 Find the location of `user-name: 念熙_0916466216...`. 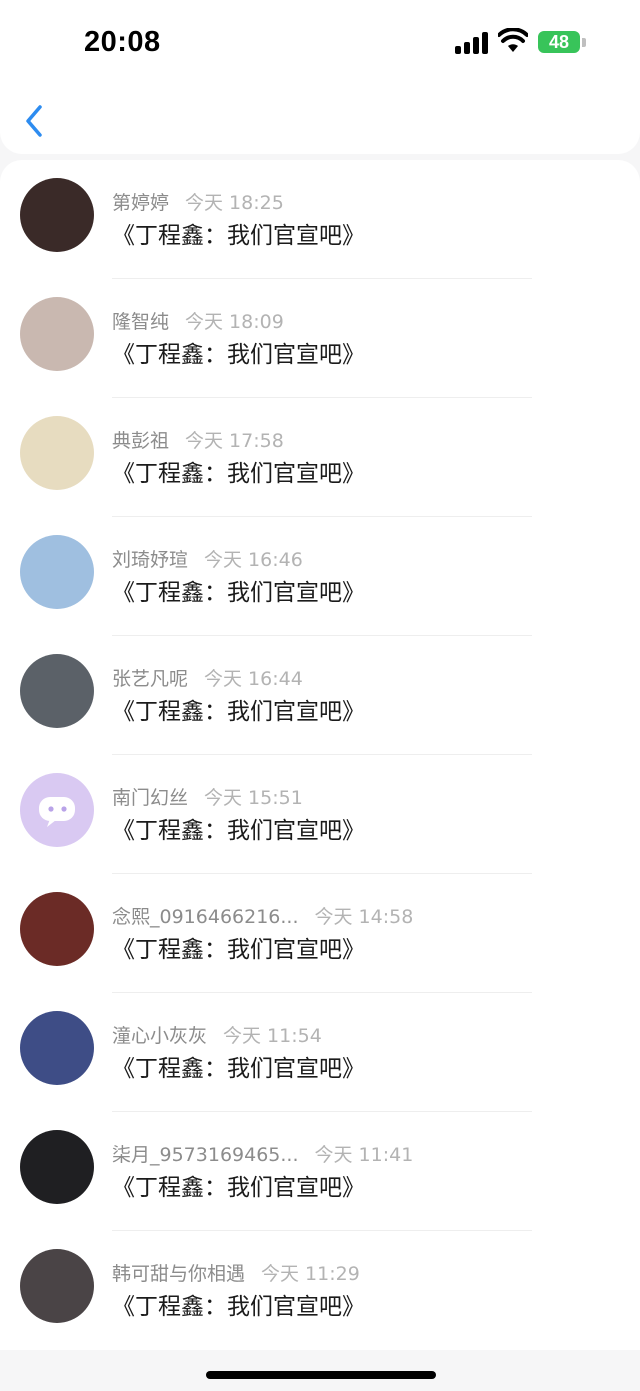

user-name: 念熙_0916466216... is located at coordinates (205, 917).